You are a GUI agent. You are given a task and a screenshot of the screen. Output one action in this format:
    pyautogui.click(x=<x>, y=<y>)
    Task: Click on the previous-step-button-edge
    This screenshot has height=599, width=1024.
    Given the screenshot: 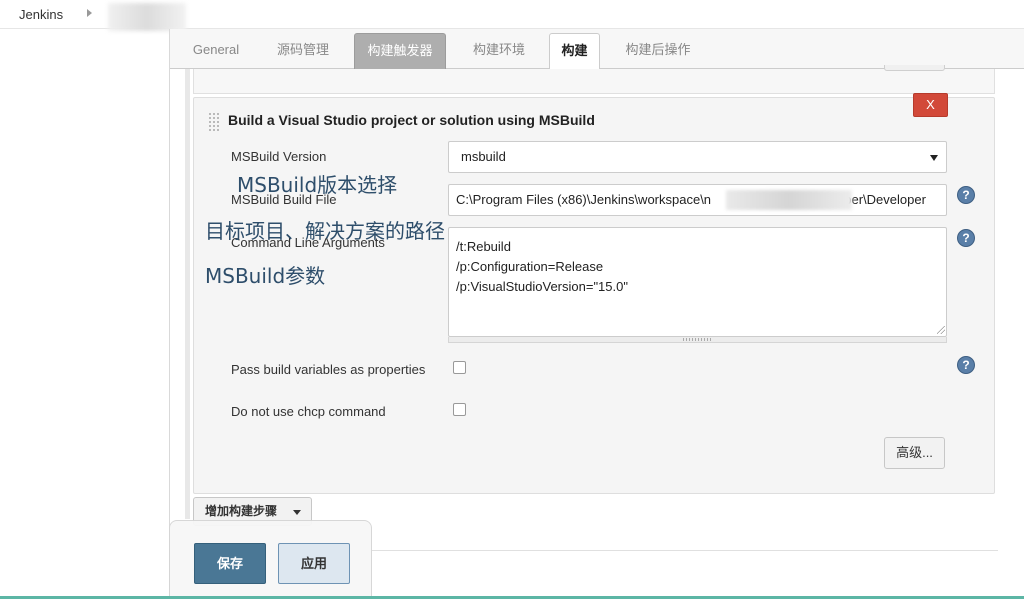 What is the action you would take?
    pyautogui.click(x=914, y=68)
    